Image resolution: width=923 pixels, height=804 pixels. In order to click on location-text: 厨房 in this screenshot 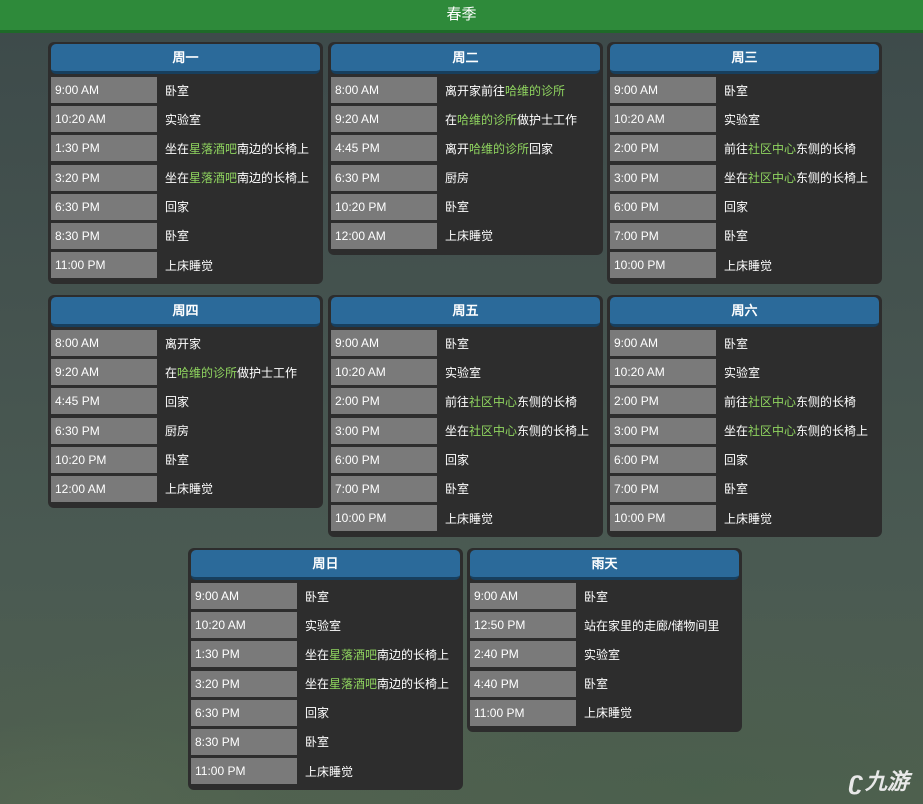, I will do `click(457, 178)`.